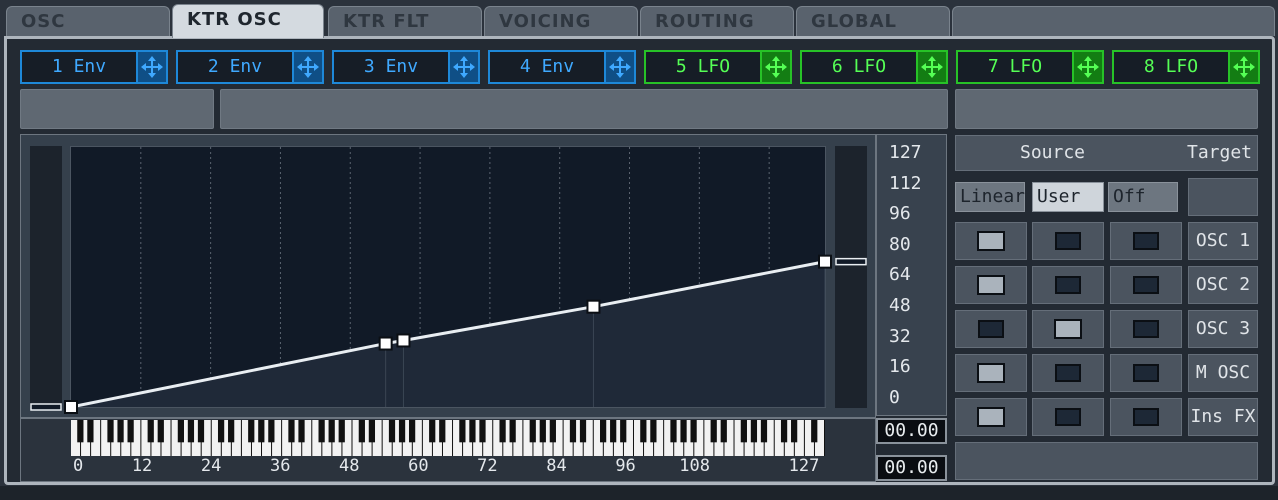  What do you see at coordinates (1143, 197) in the screenshot?
I see `mode-button-off: Off` at bounding box center [1143, 197].